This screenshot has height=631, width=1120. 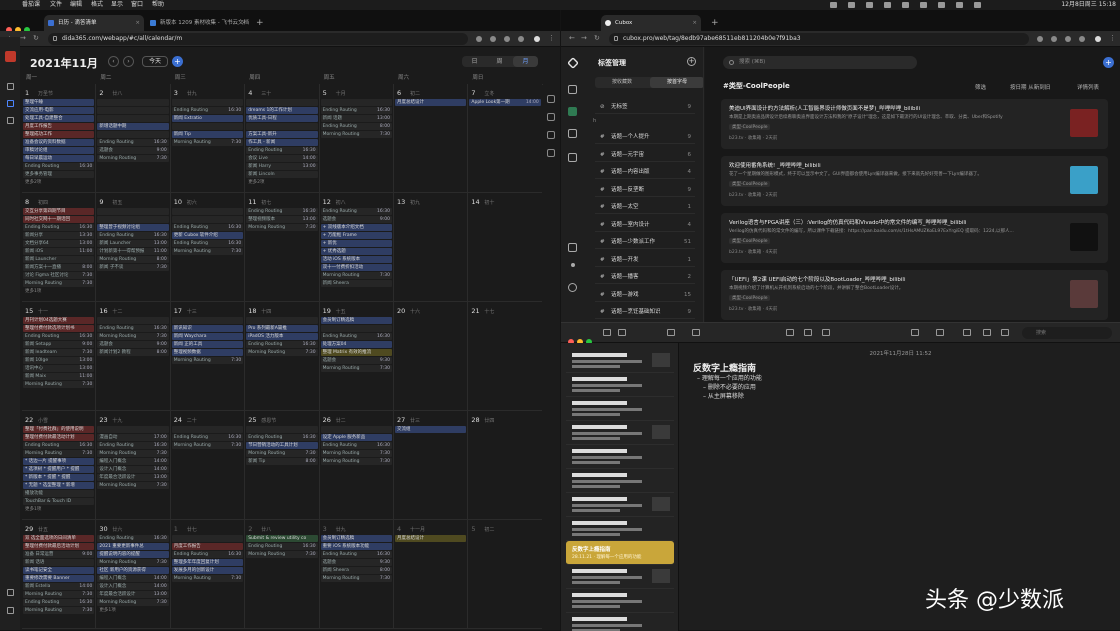 I want to click on inbox-icon, so click(x=572, y=89).